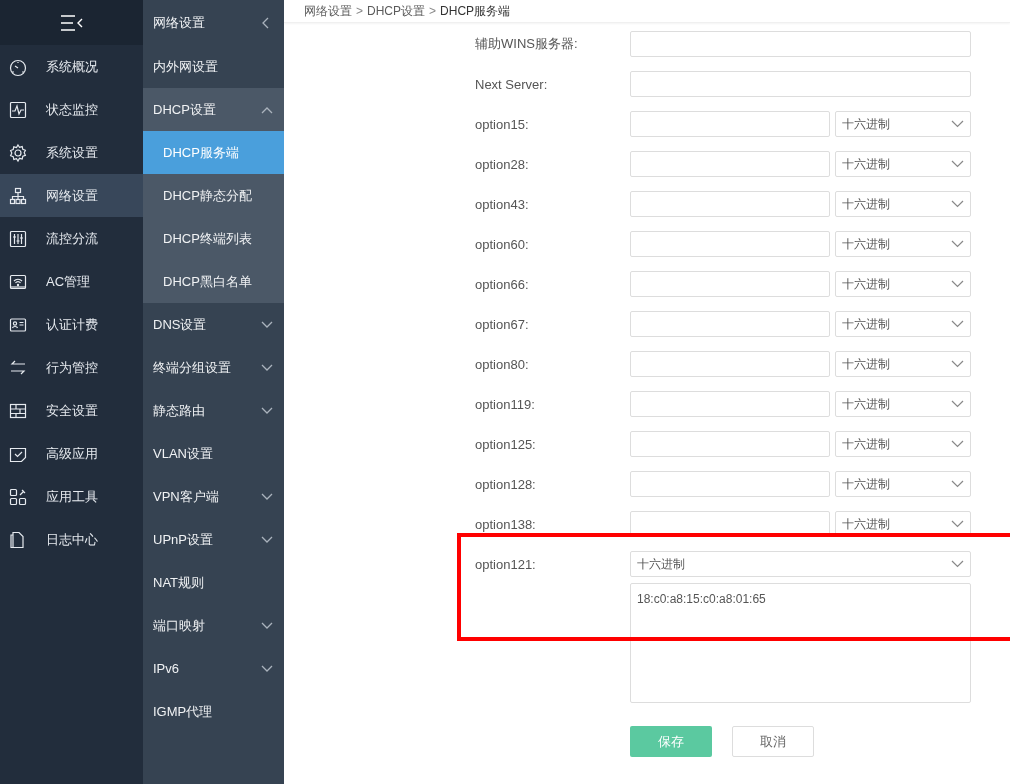 This screenshot has width=1010, height=784. Describe the element at coordinates (213, 281) in the screenshot. I see `sub-nav-item: DHCP黑白名单` at that location.